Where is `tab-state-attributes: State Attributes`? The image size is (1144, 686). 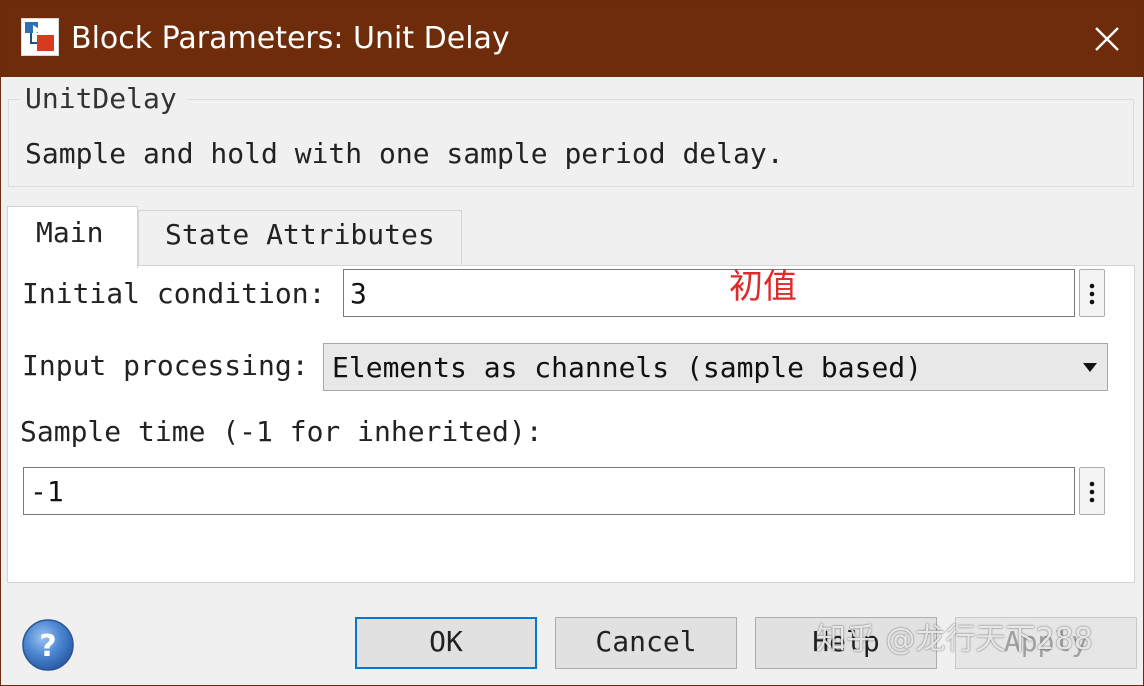
tab-state-attributes: State Attributes is located at coordinates (300, 238).